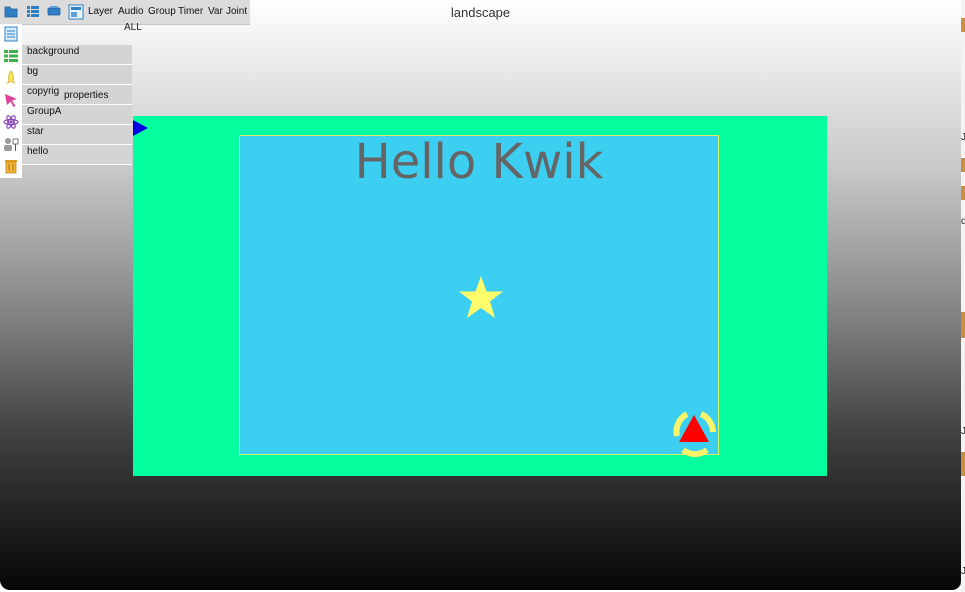 This screenshot has height=592, width=965. I want to click on tool-sidebar, so click(11, 101).